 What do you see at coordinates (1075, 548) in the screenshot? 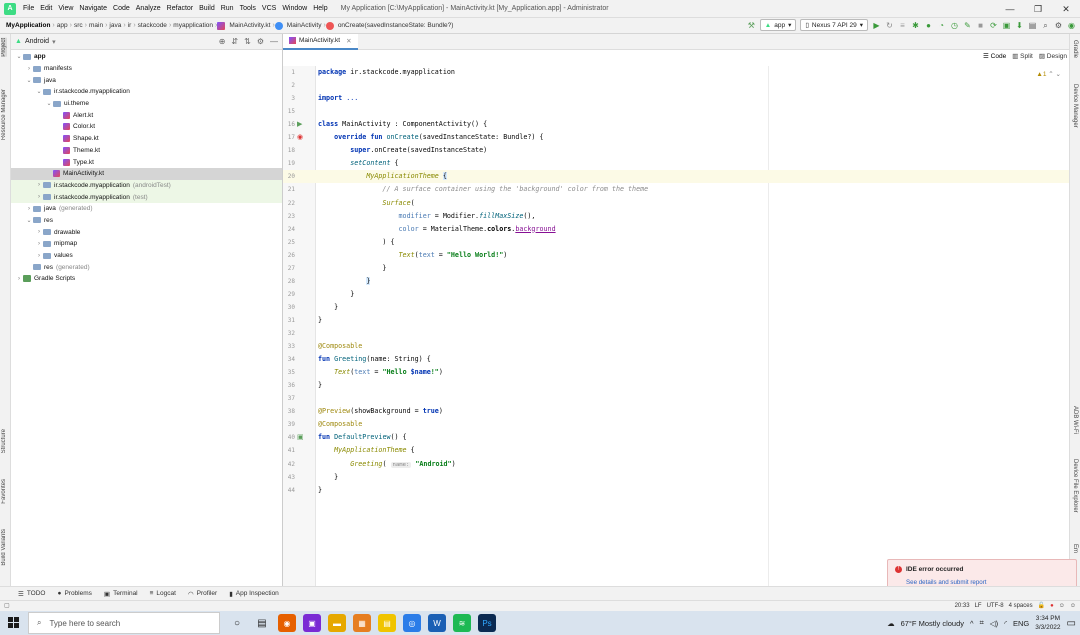
I see `emulator-tool-tab: Em` at bounding box center [1075, 548].